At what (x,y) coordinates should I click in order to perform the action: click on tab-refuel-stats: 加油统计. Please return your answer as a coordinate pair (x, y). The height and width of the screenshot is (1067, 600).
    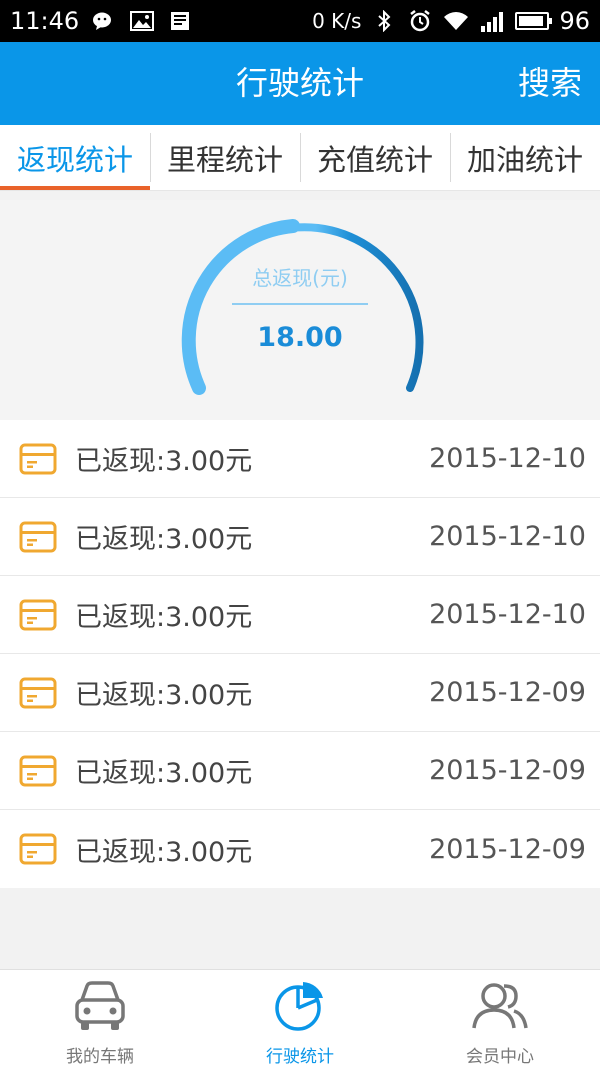
    Looking at the image, I should click on (525, 157).